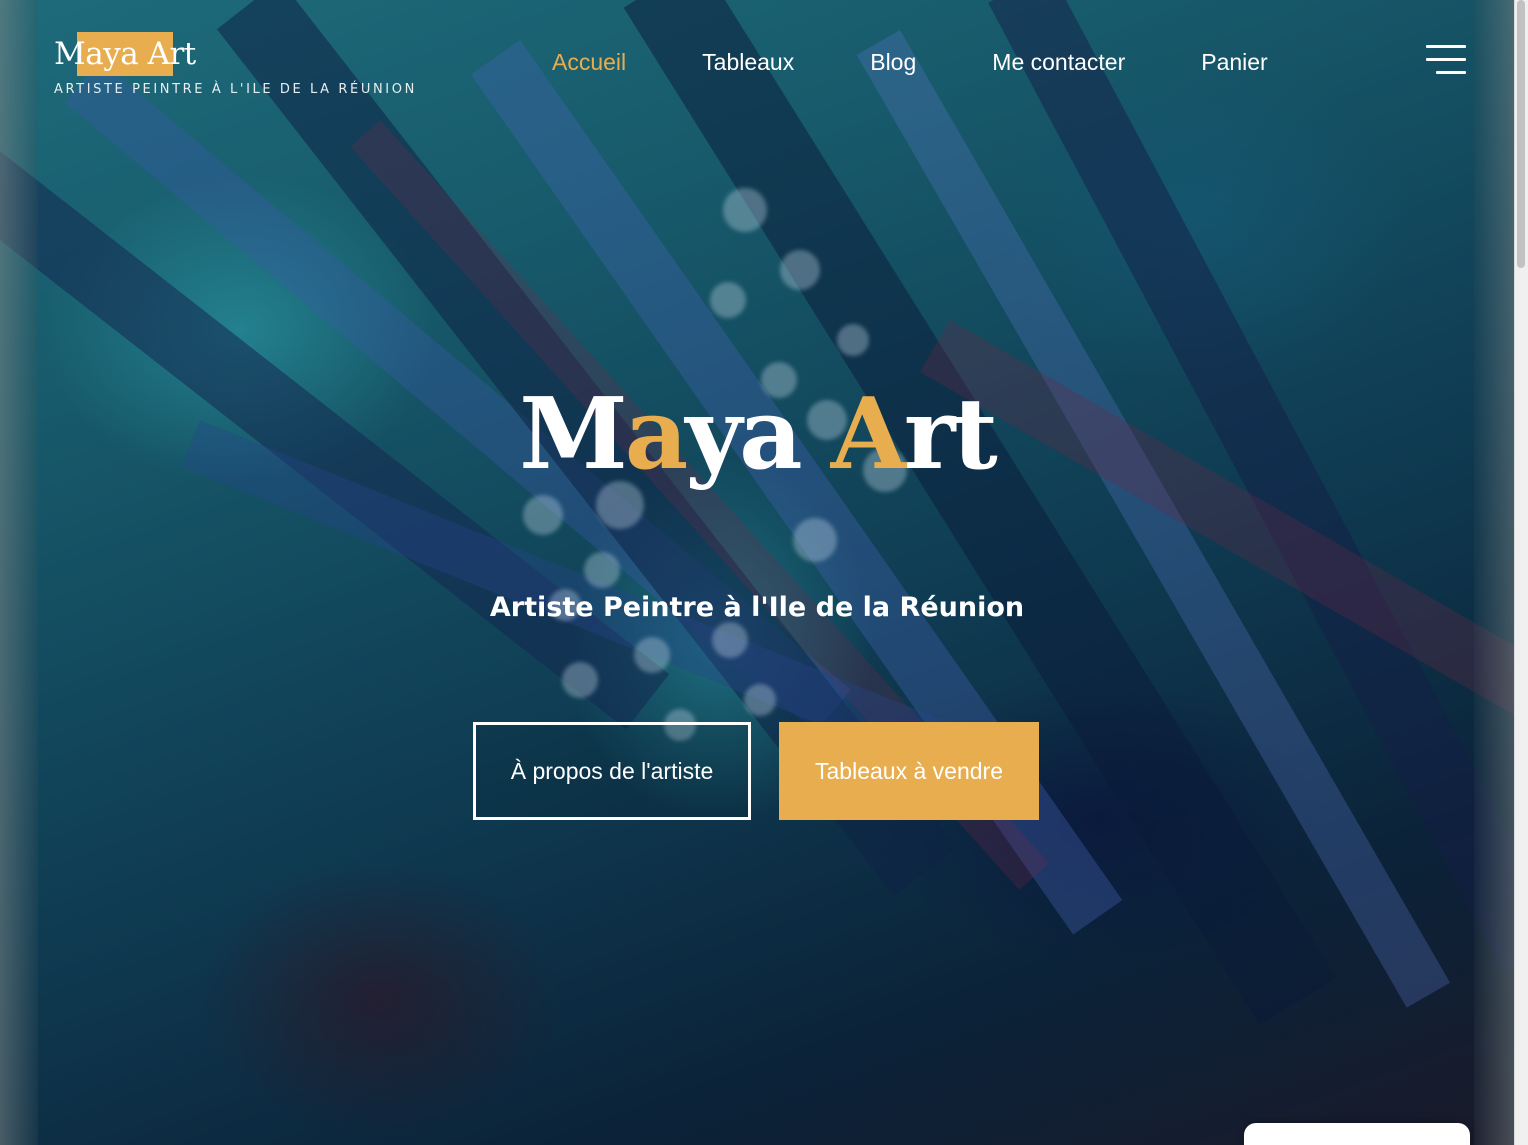 This screenshot has height=1145, width=1528. Describe the element at coordinates (656, 434) in the screenshot. I see `hero-title-accent: a` at that location.